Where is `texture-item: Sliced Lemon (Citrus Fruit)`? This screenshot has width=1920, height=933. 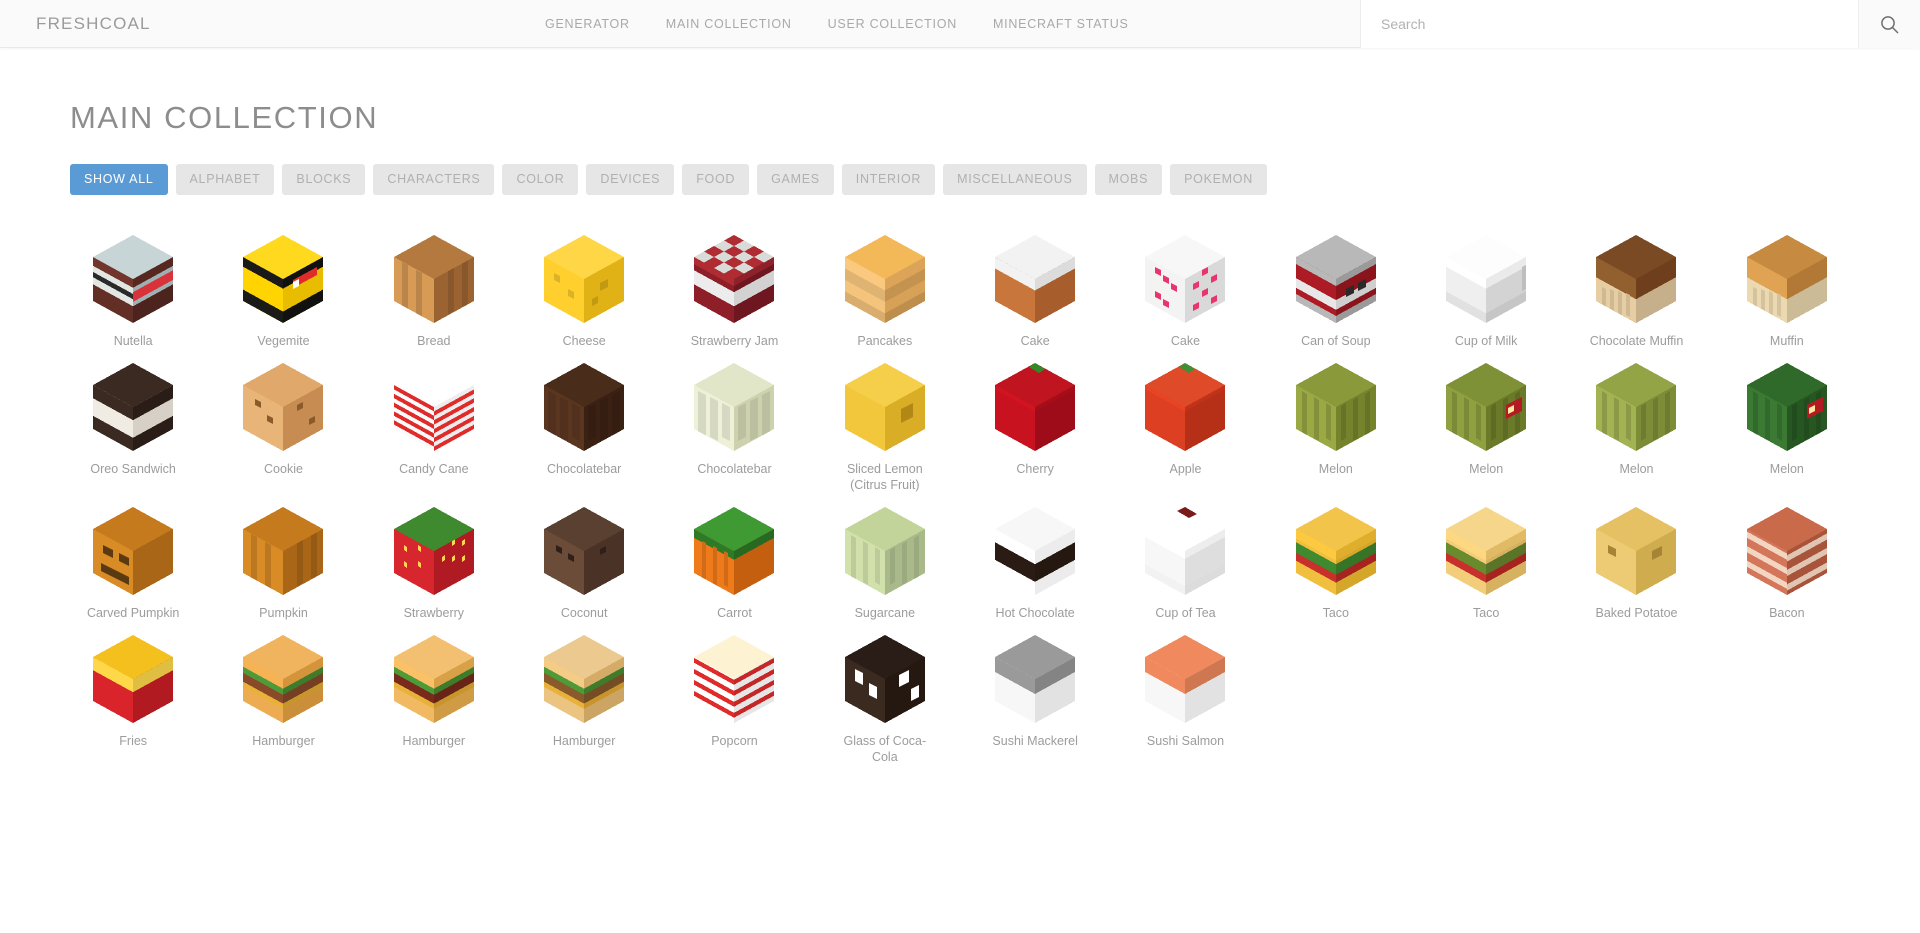 texture-item: Sliced Lemon (Citrus Fruit) is located at coordinates (885, 421).